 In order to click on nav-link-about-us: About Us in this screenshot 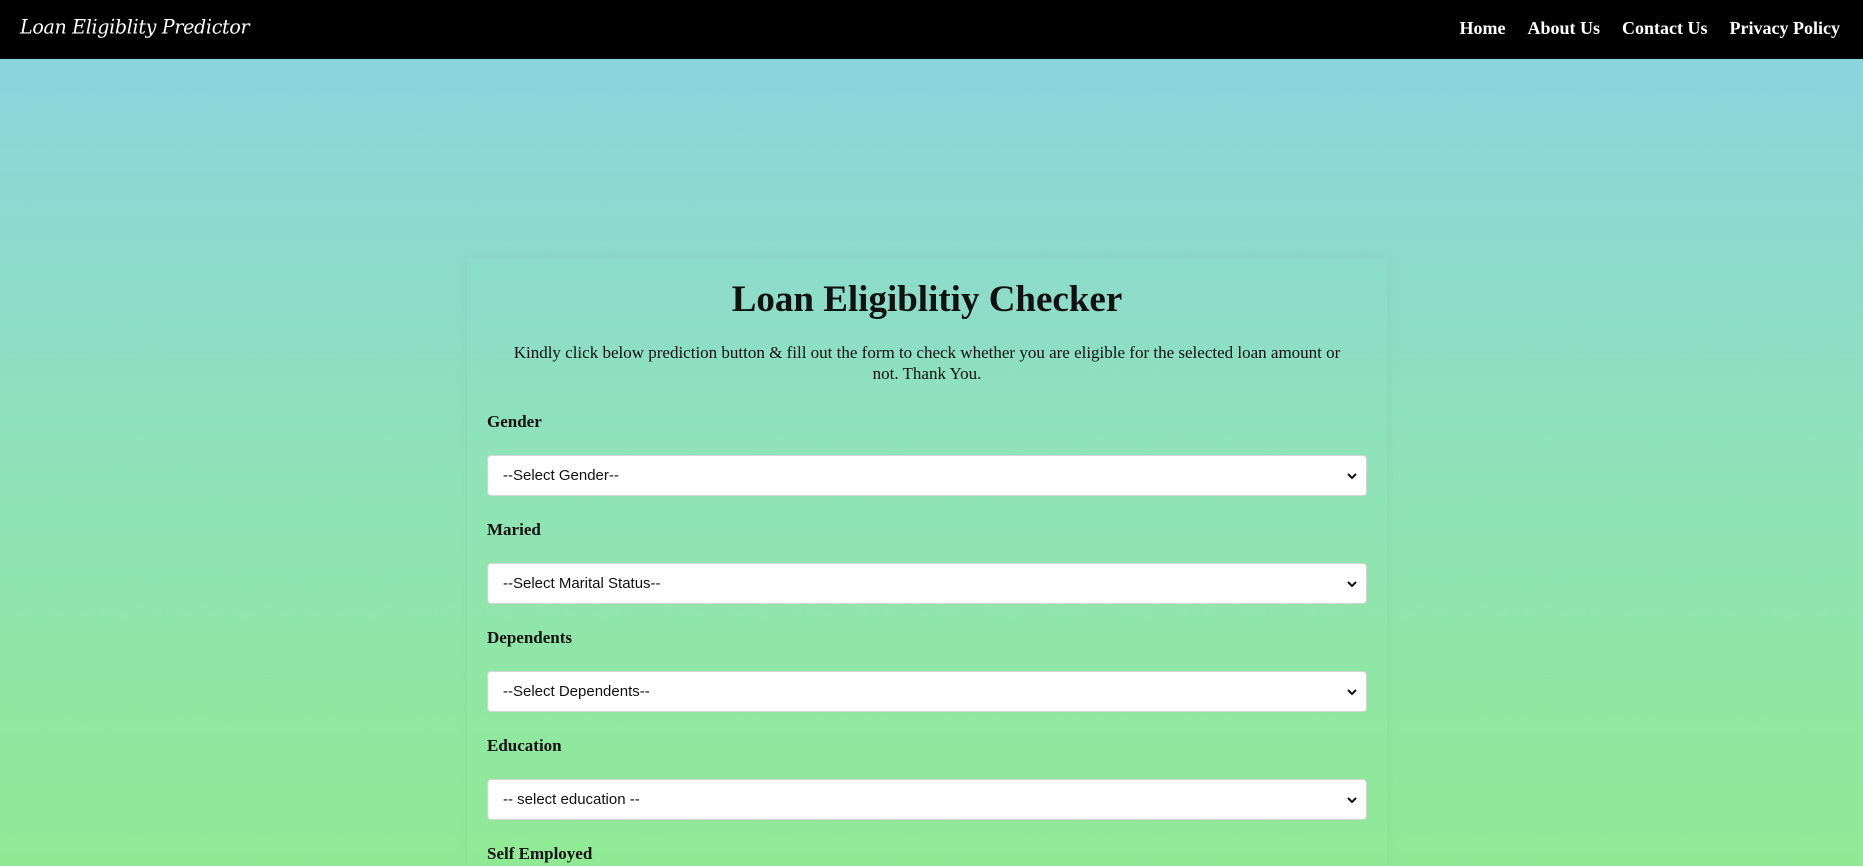, I will do `click(1564, 28)`.